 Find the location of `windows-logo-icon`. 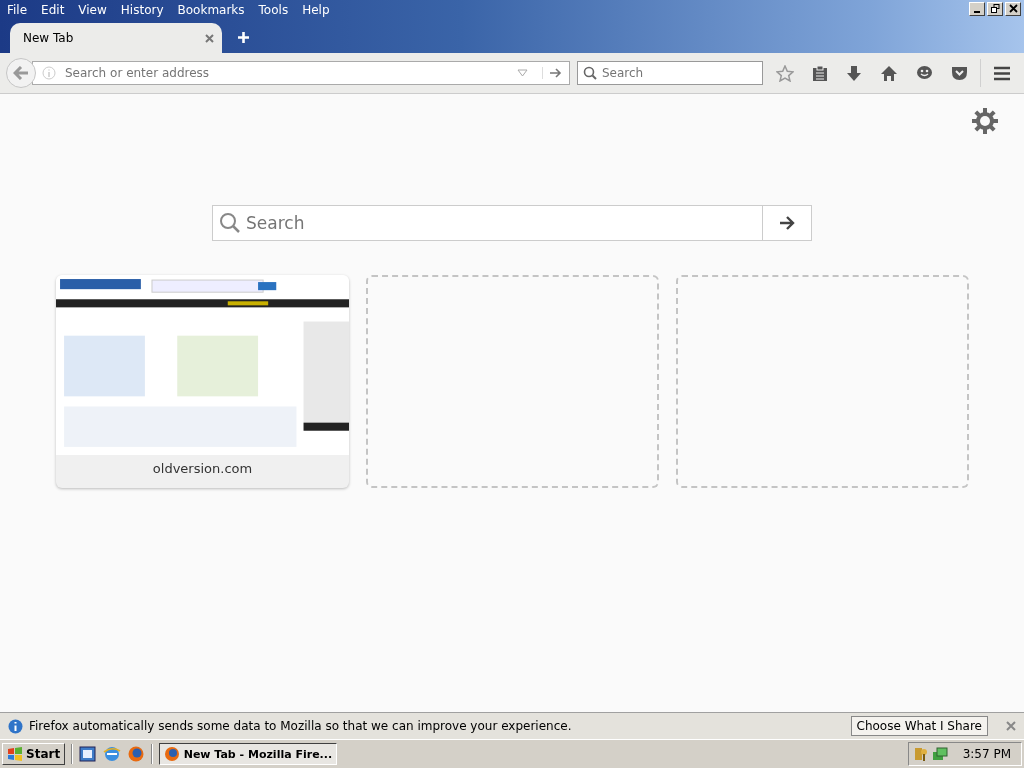

windows-logo-icon is located at coordinates (15, 754).